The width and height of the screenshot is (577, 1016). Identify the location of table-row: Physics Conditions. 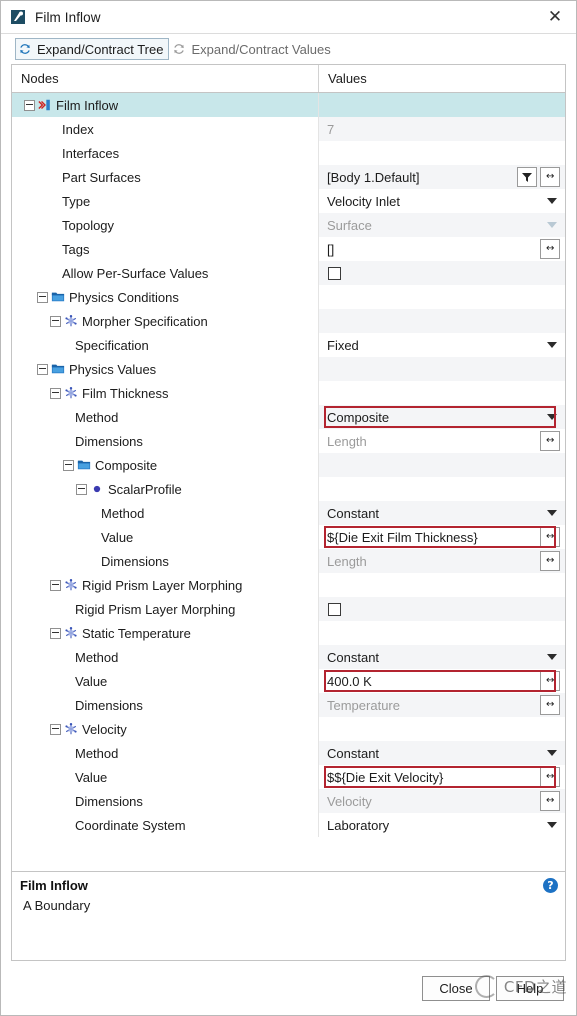
(288, 297).